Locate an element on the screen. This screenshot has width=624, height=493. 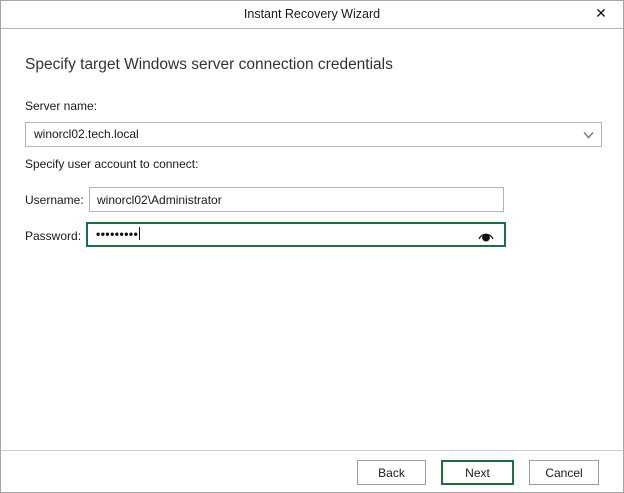
chevron-down-icon is located at coordinates (588, 135).